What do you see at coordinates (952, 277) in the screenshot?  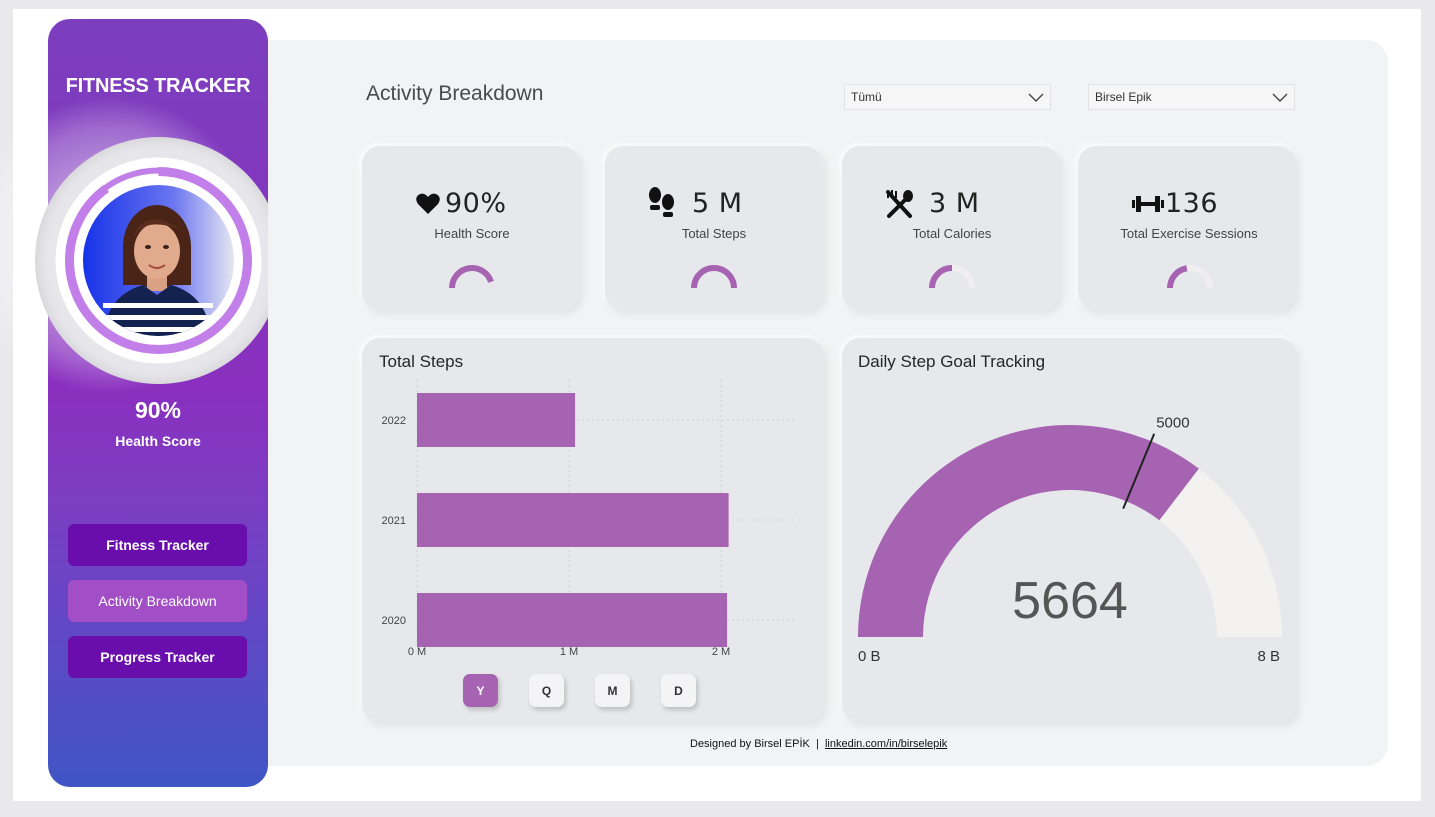 I see `kpi-total-calories-gauge` at bounding box center [952, 277].